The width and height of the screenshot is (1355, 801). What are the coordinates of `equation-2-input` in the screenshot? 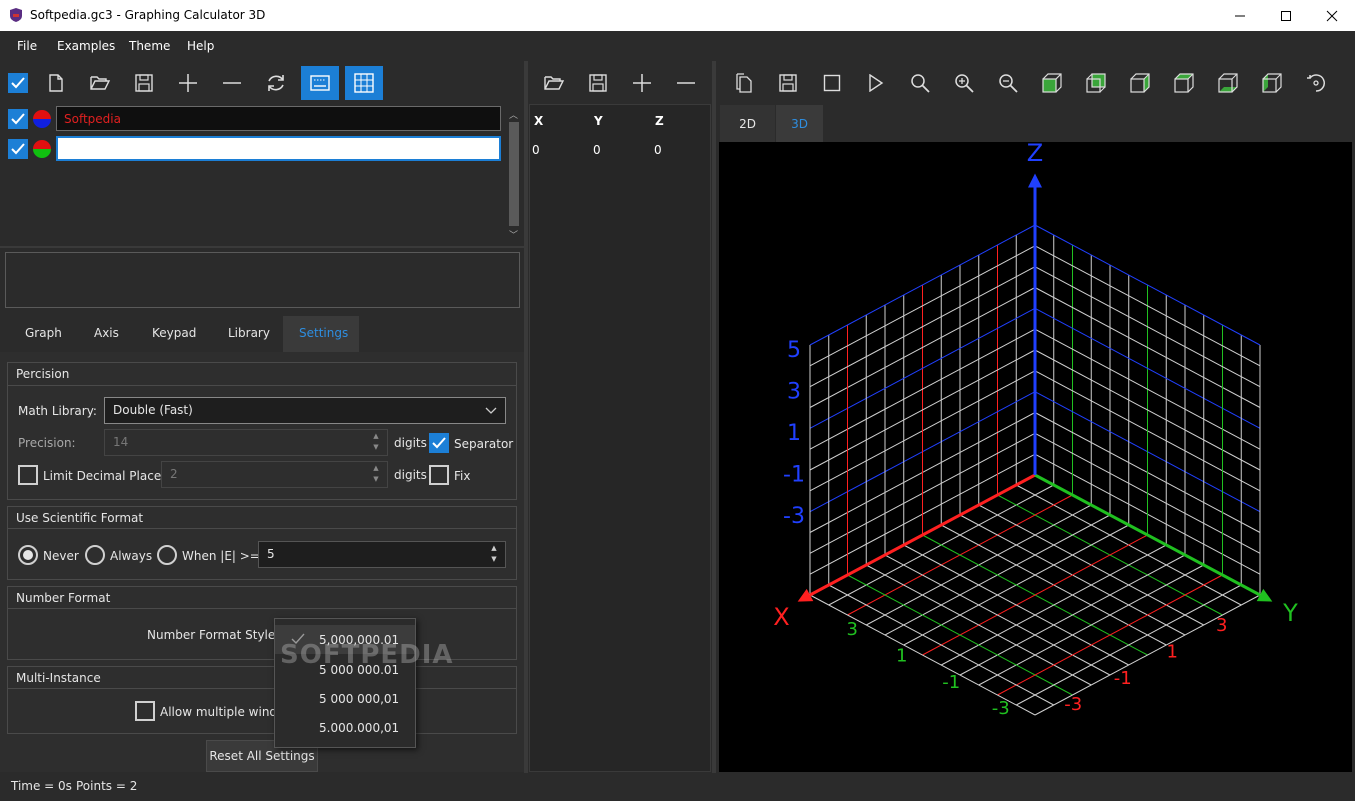 It's located at (278, 148).